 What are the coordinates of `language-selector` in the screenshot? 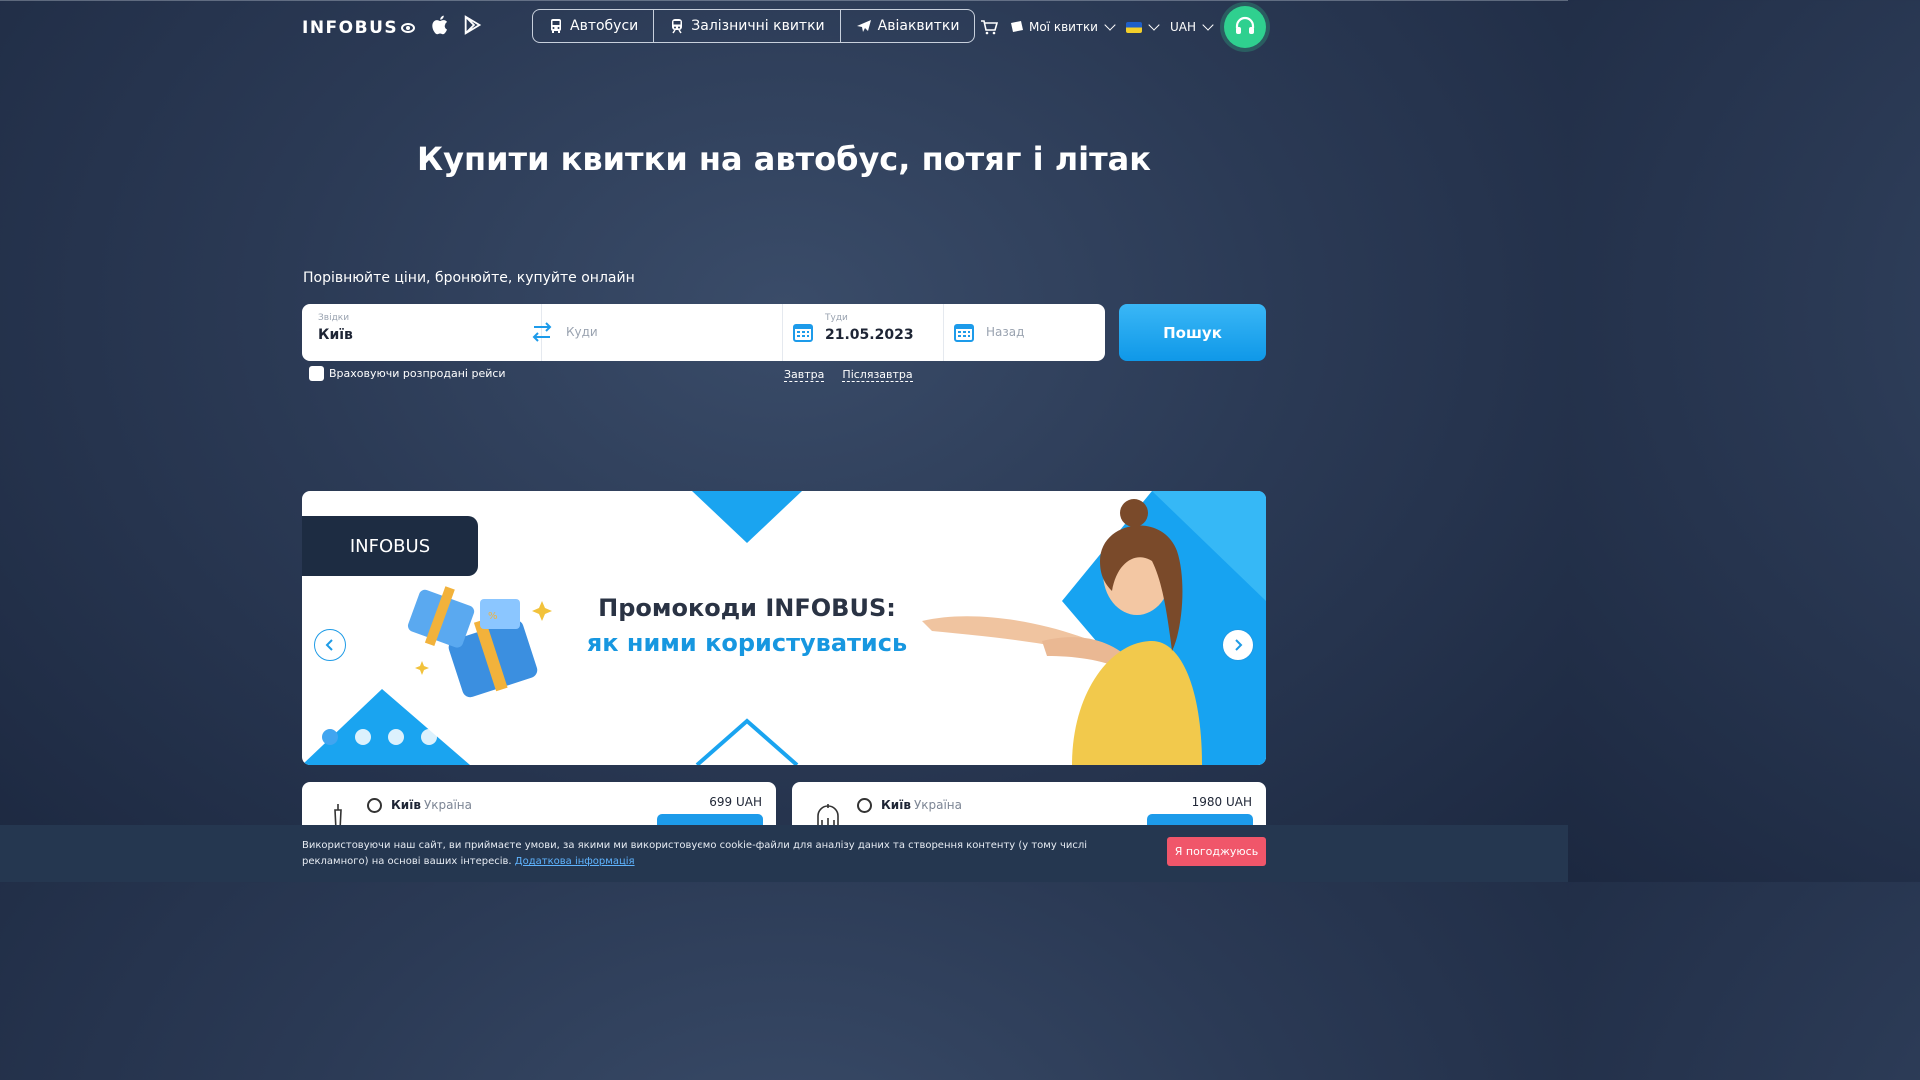 It's located at (1142, 26).